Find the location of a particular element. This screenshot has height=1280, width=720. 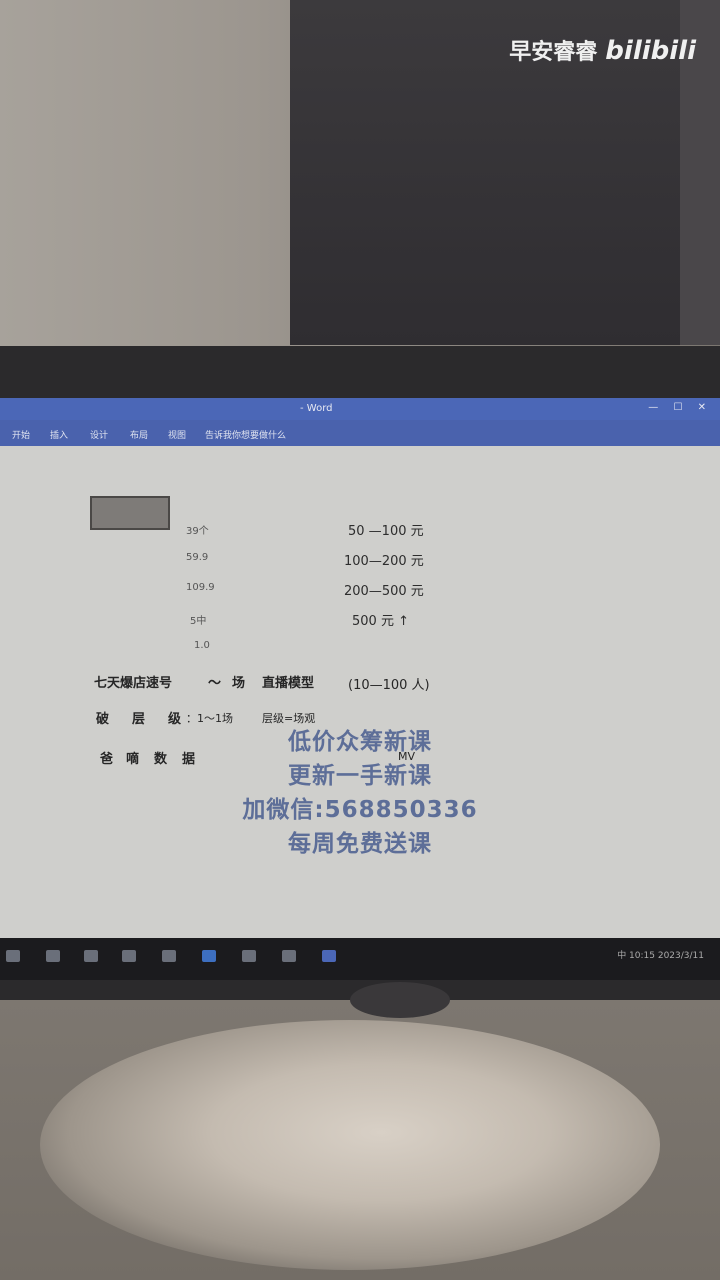

tab-view: 视图 is located at coordinates (177, 434).